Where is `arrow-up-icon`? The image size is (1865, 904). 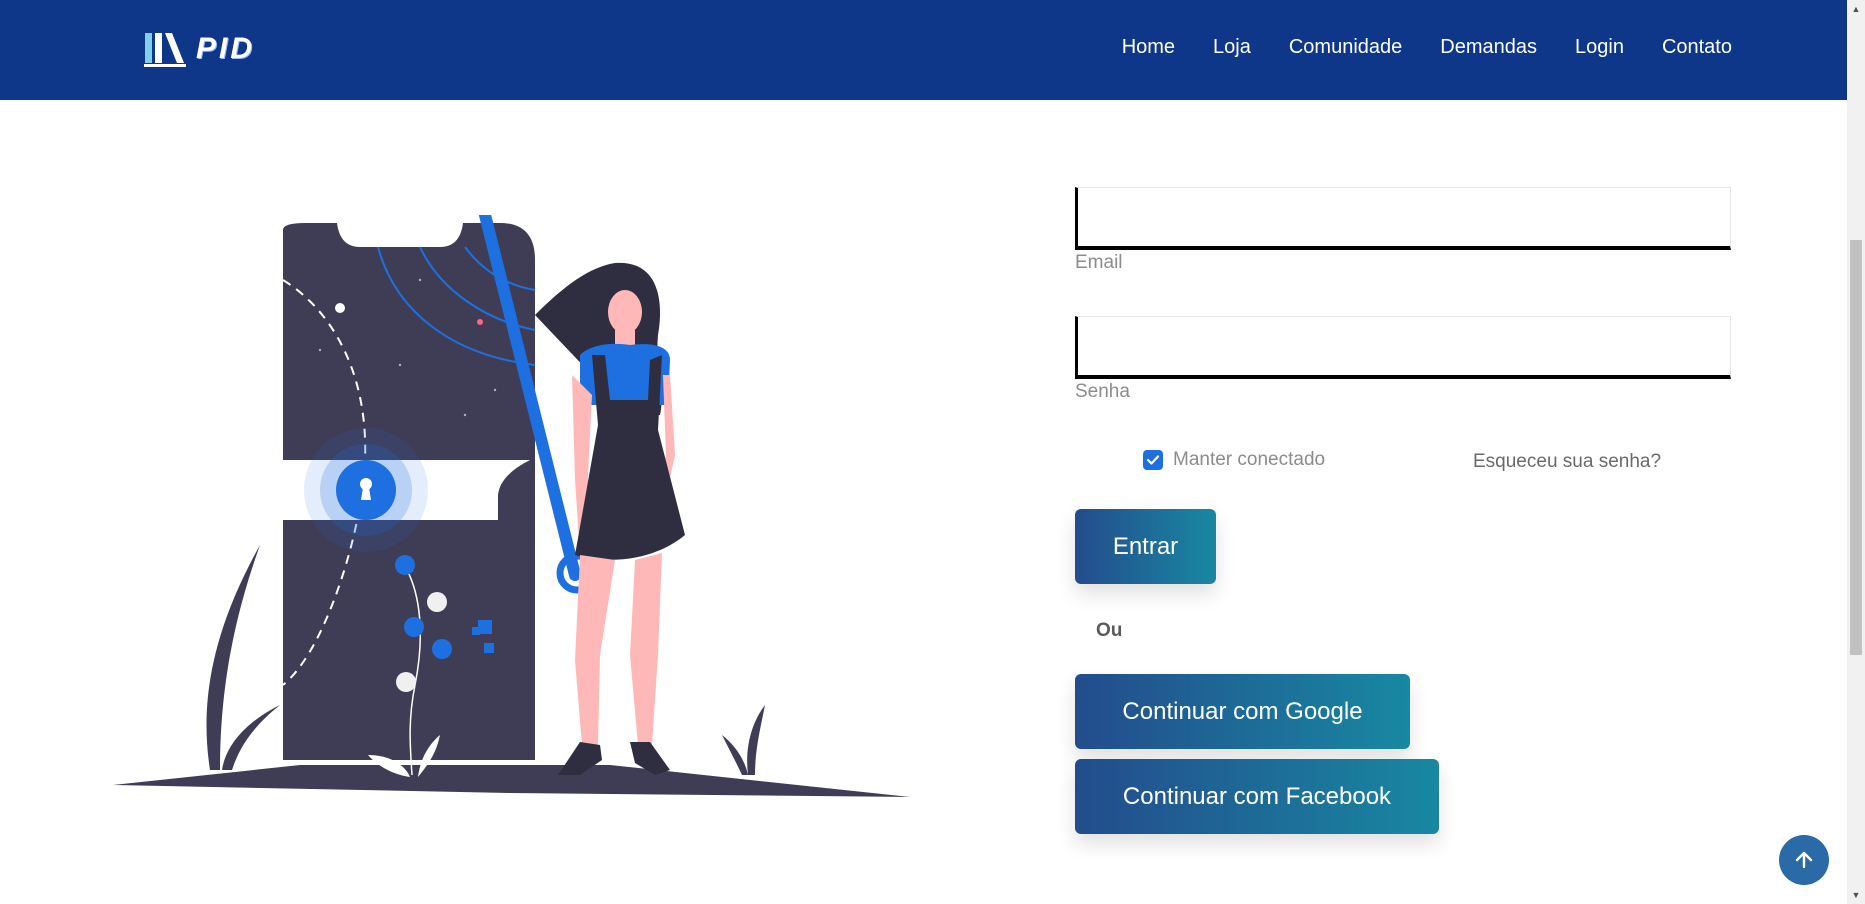
arrow-up-icon is located at coordinates (1804, 860).